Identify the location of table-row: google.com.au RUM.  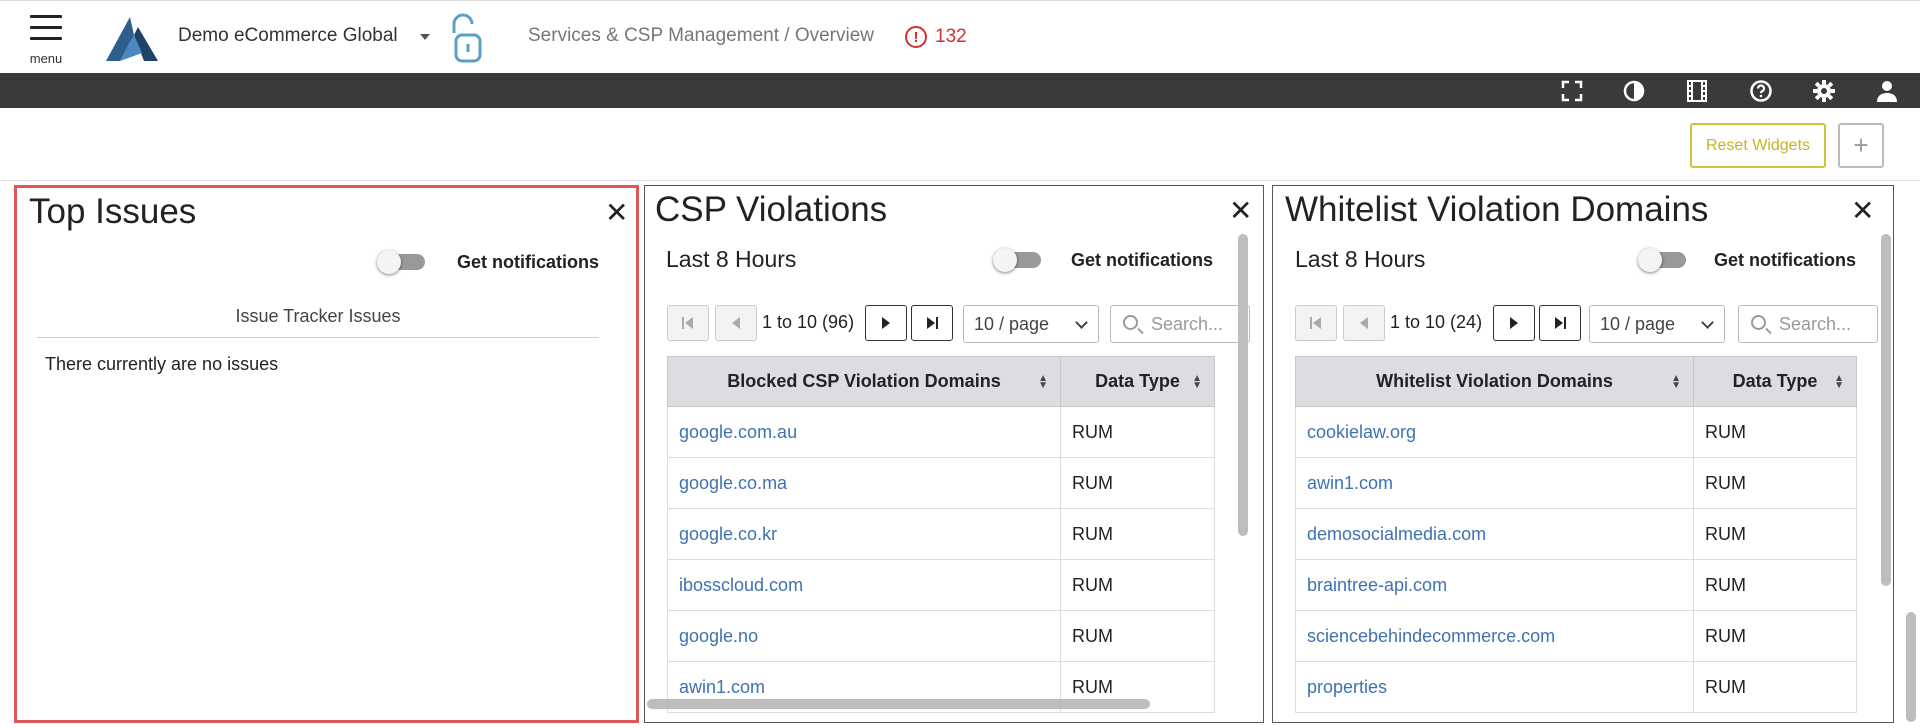
(941, 432).